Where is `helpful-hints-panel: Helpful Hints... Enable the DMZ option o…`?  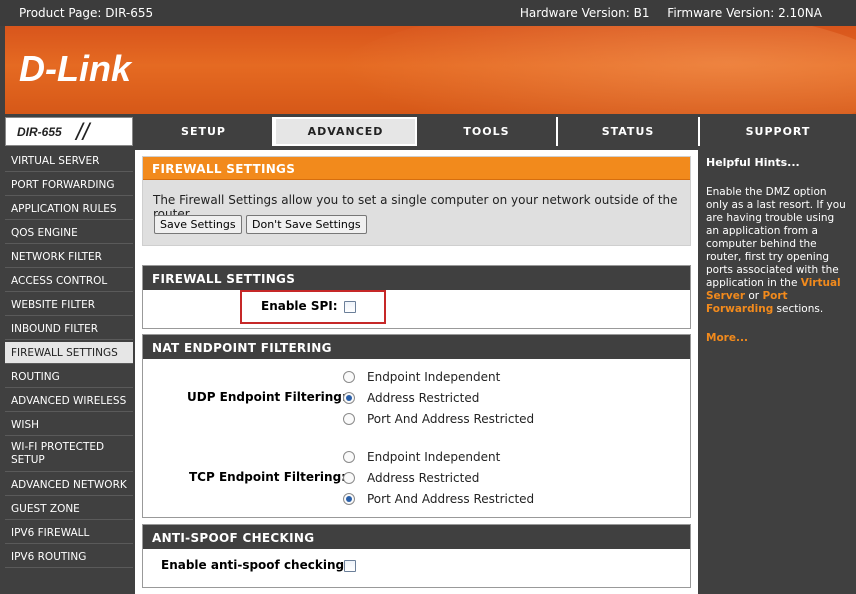 helpful-hints-panel: Helpful Hints... Enable the DMZ option o… is located at coordinates (778, 372).